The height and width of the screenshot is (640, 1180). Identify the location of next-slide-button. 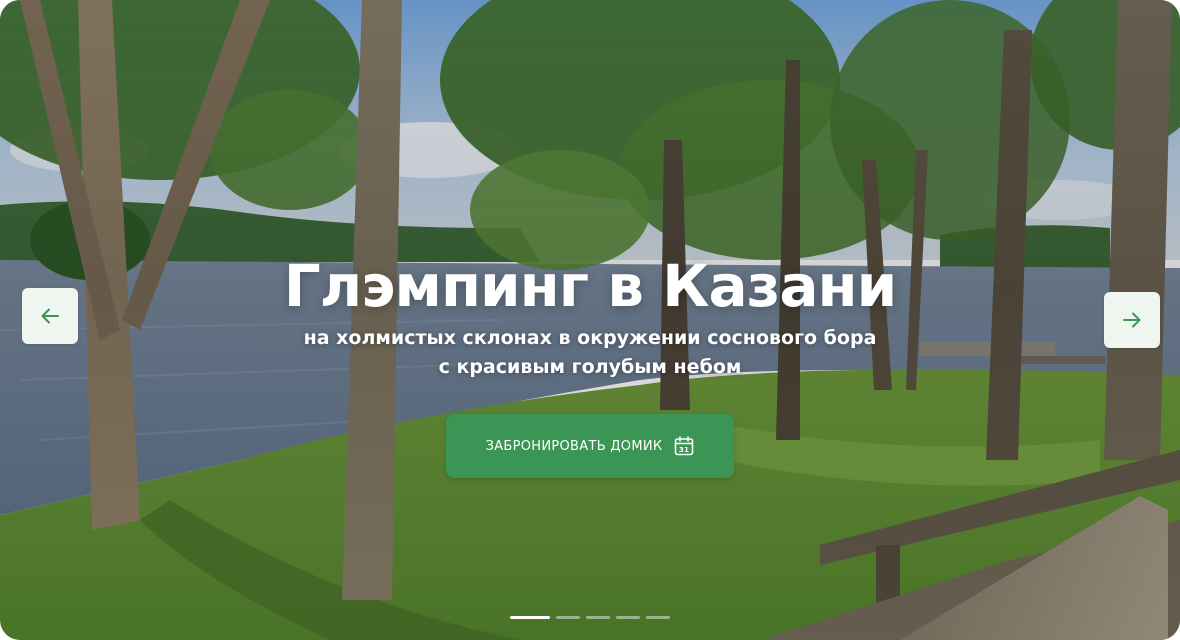
(1132, 320).